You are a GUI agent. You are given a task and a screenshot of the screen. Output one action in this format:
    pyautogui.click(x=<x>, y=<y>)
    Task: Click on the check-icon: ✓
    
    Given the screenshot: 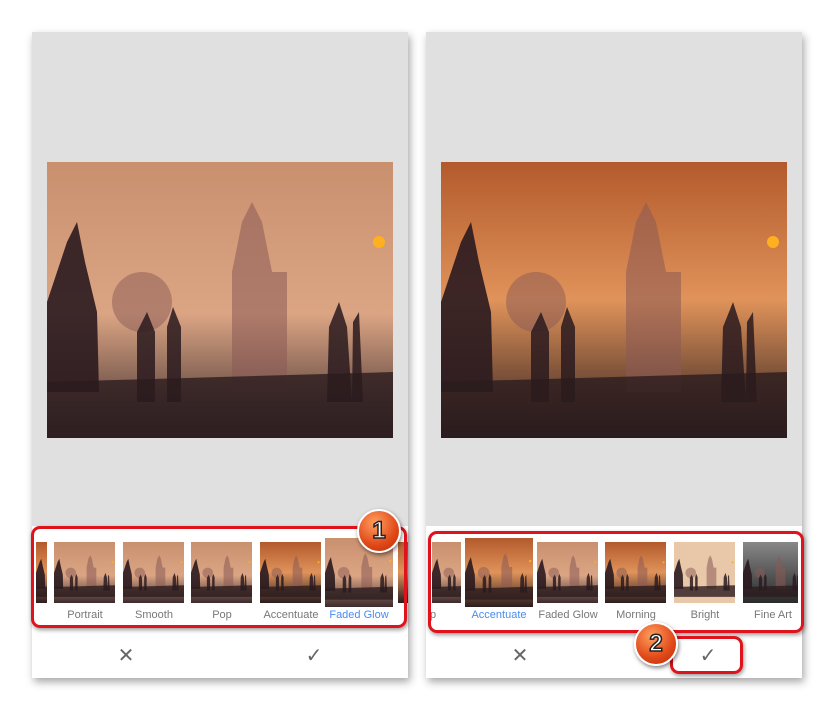 What is the action you would take?
    pyautogui.click(x=314, y=656)
    